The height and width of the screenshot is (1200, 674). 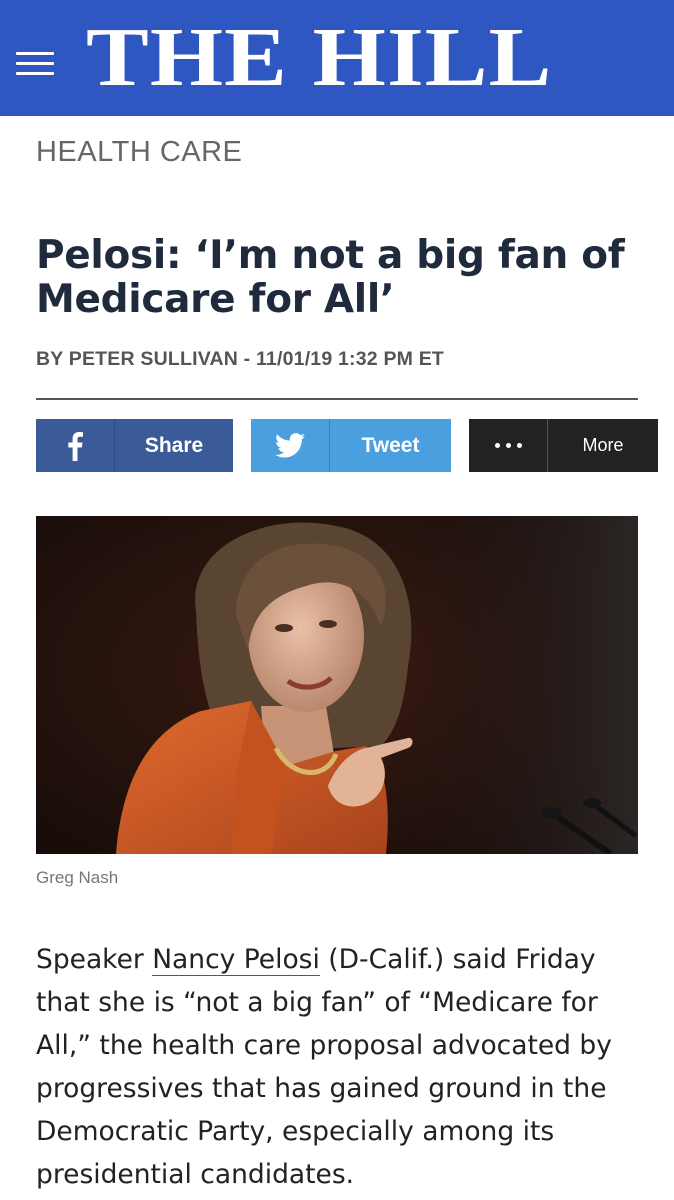 What do you see at coordinates (236, 960) in the screenshot?
I see `nancy-pelosi-link: Nancy Pelosi` at bounding box center [236, 960].